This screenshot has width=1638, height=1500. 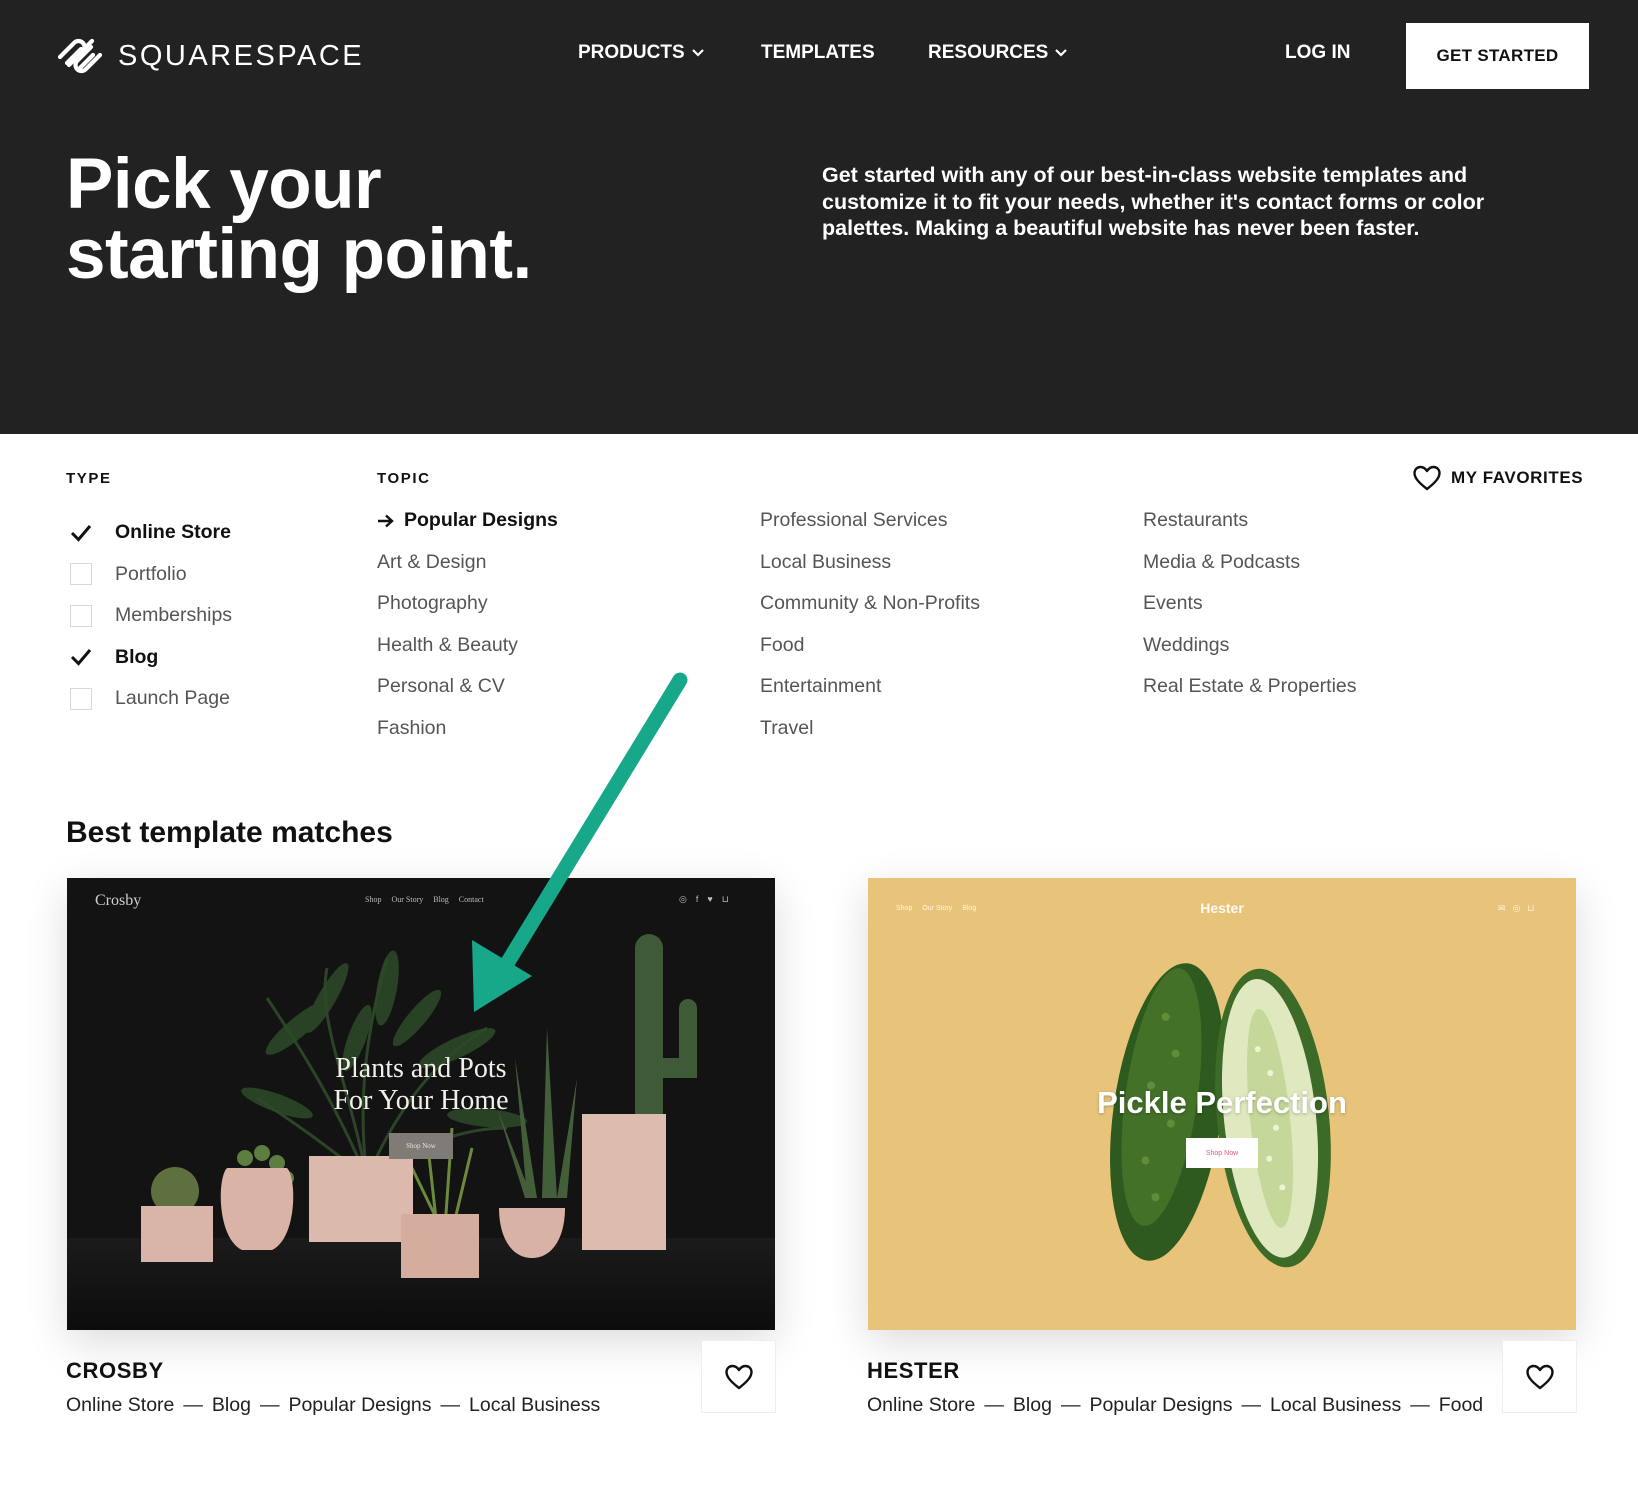 I want to click on type-option-label: Online Store, so click(x=173, y=532).